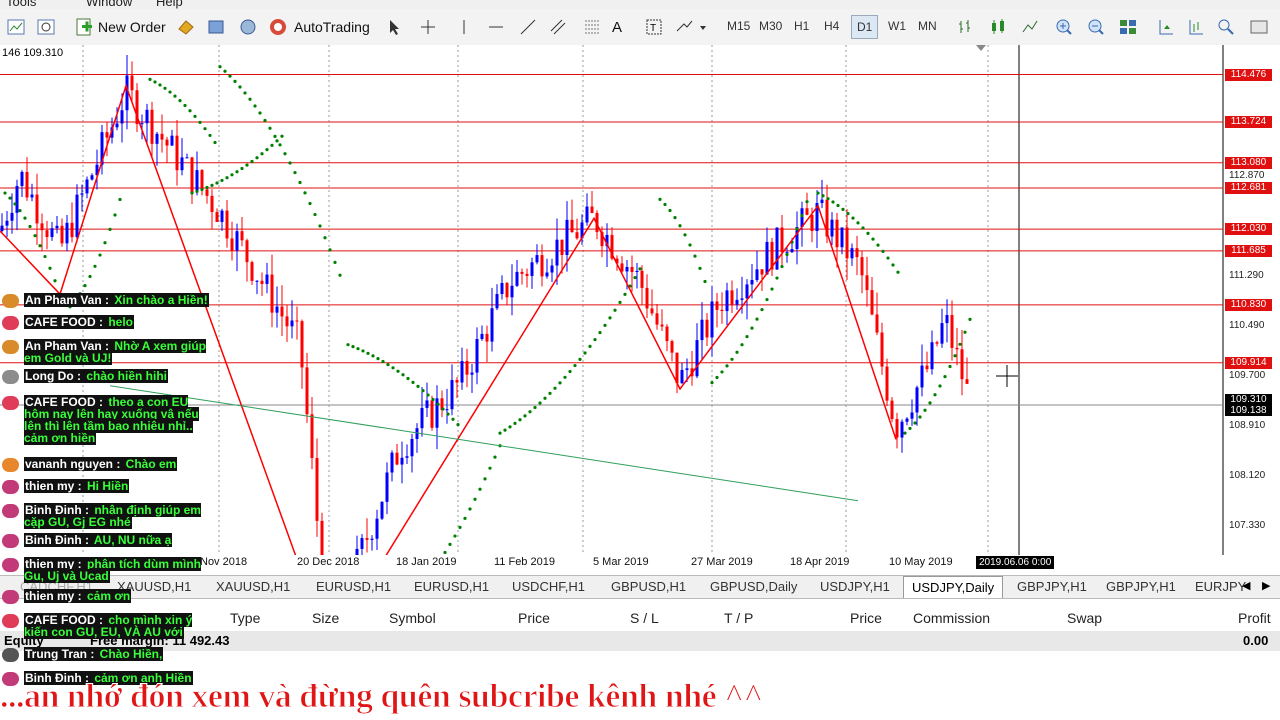  Describe the element at coordinates (120, 27) in the screenshot. I see `new-order-button: New Order` at that location.